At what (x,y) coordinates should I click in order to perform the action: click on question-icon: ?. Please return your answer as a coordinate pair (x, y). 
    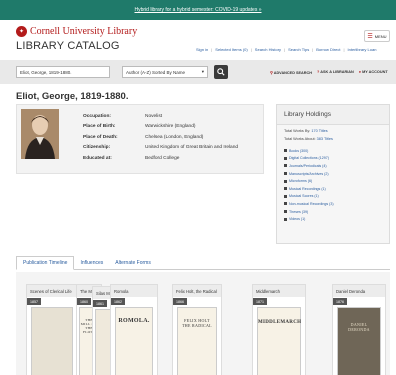
    Looking at the image, I should click on (318, 72).